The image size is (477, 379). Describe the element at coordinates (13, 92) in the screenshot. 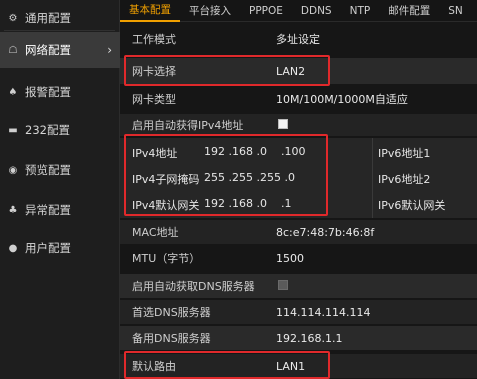

I see `alarm-icon: ♠` at that location.